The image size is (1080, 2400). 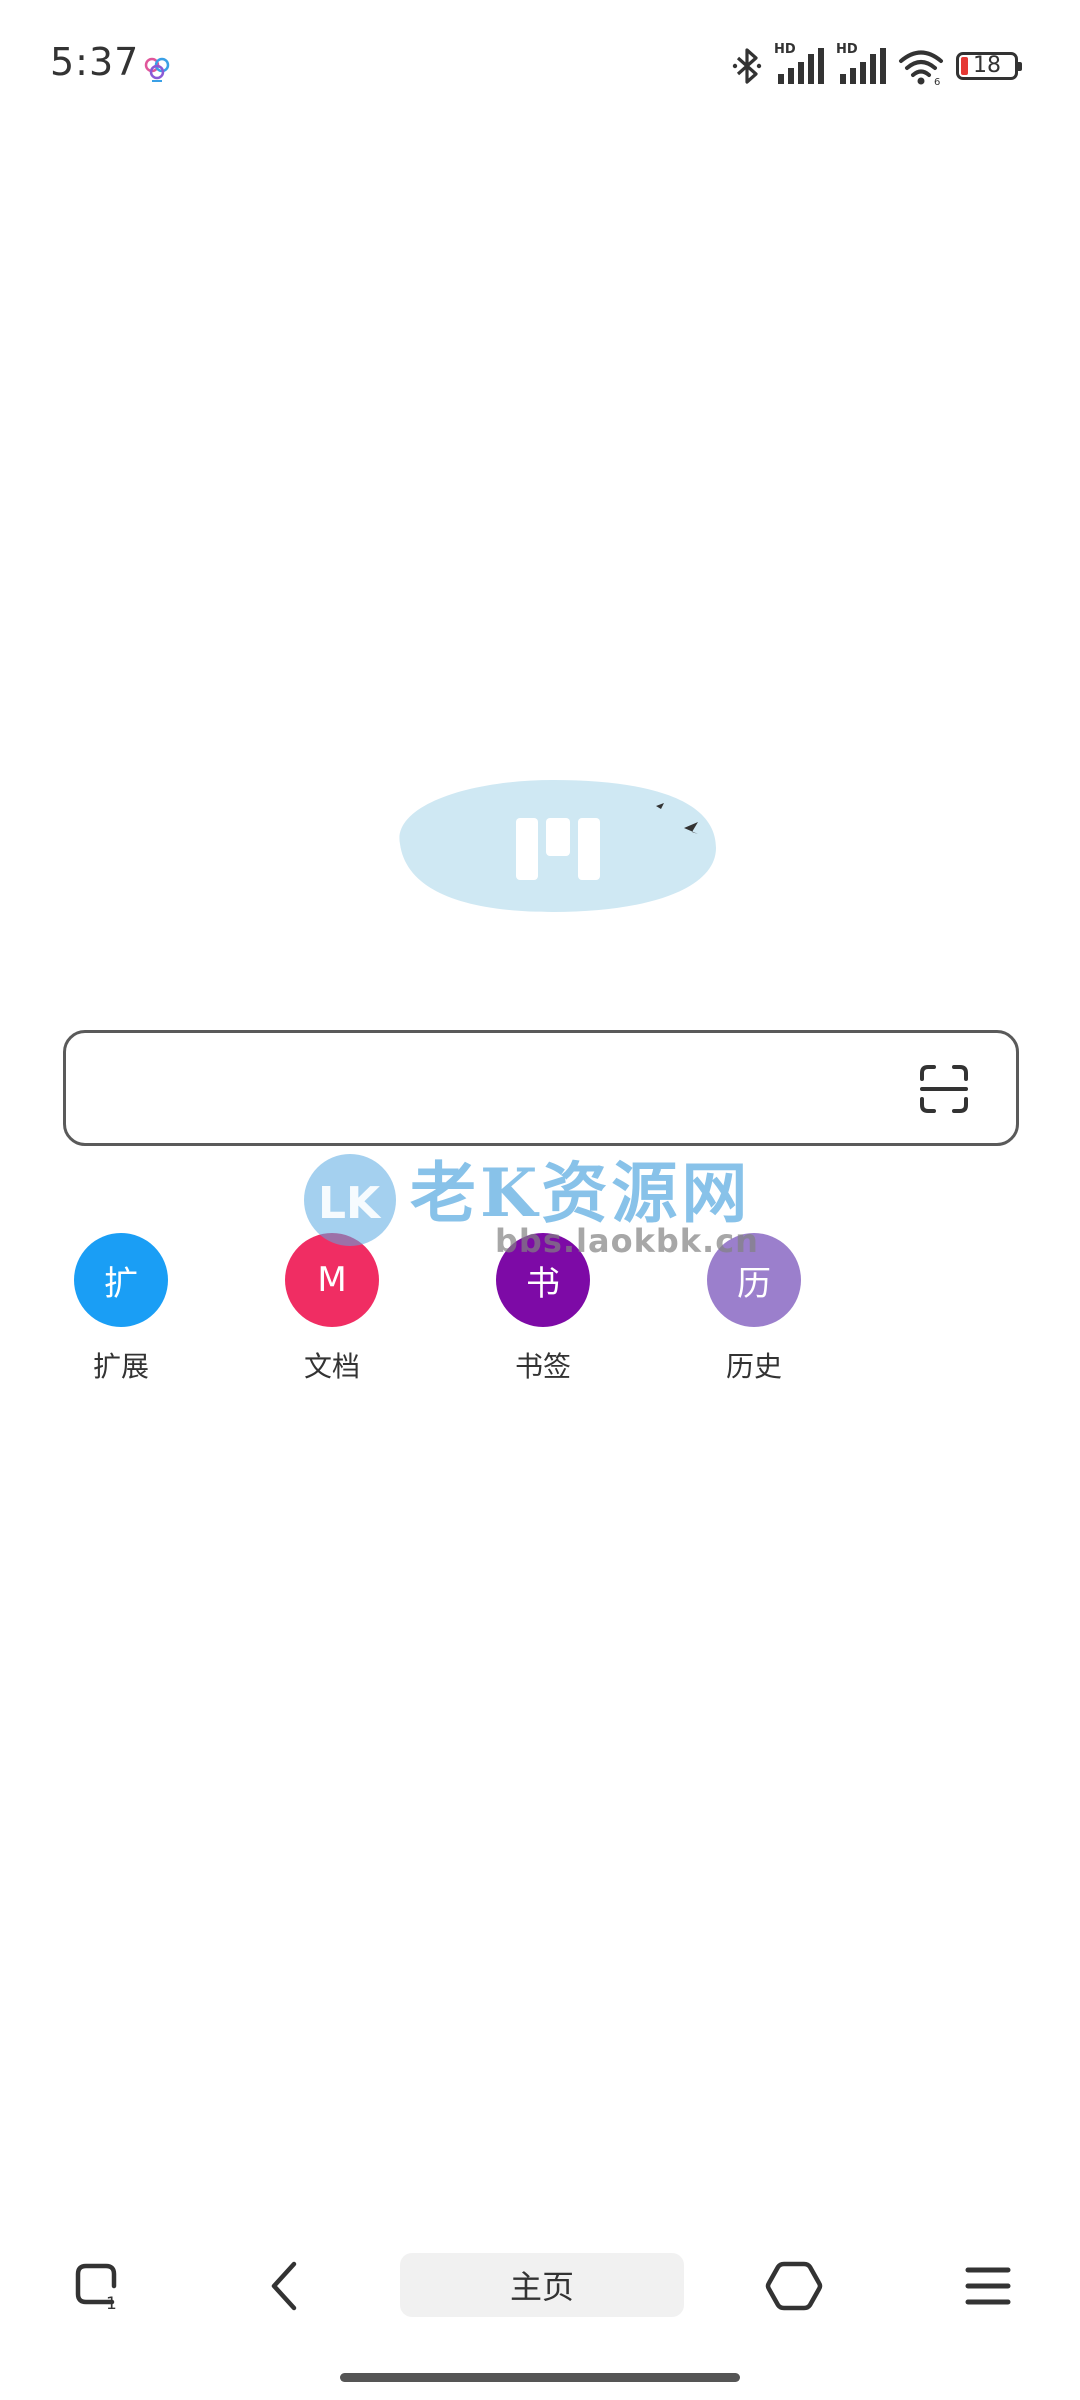 I want to click on menu-icon, so click(x=988, y=2286).